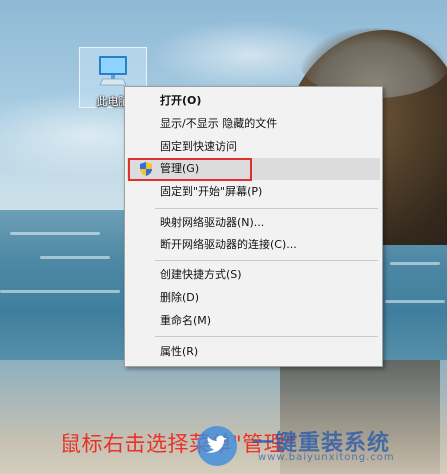 The image size is (447, 474). Describe the element at coordinates (253, 101) in the screenshot. I see `menu-item-open: 打开(O)` at that location.